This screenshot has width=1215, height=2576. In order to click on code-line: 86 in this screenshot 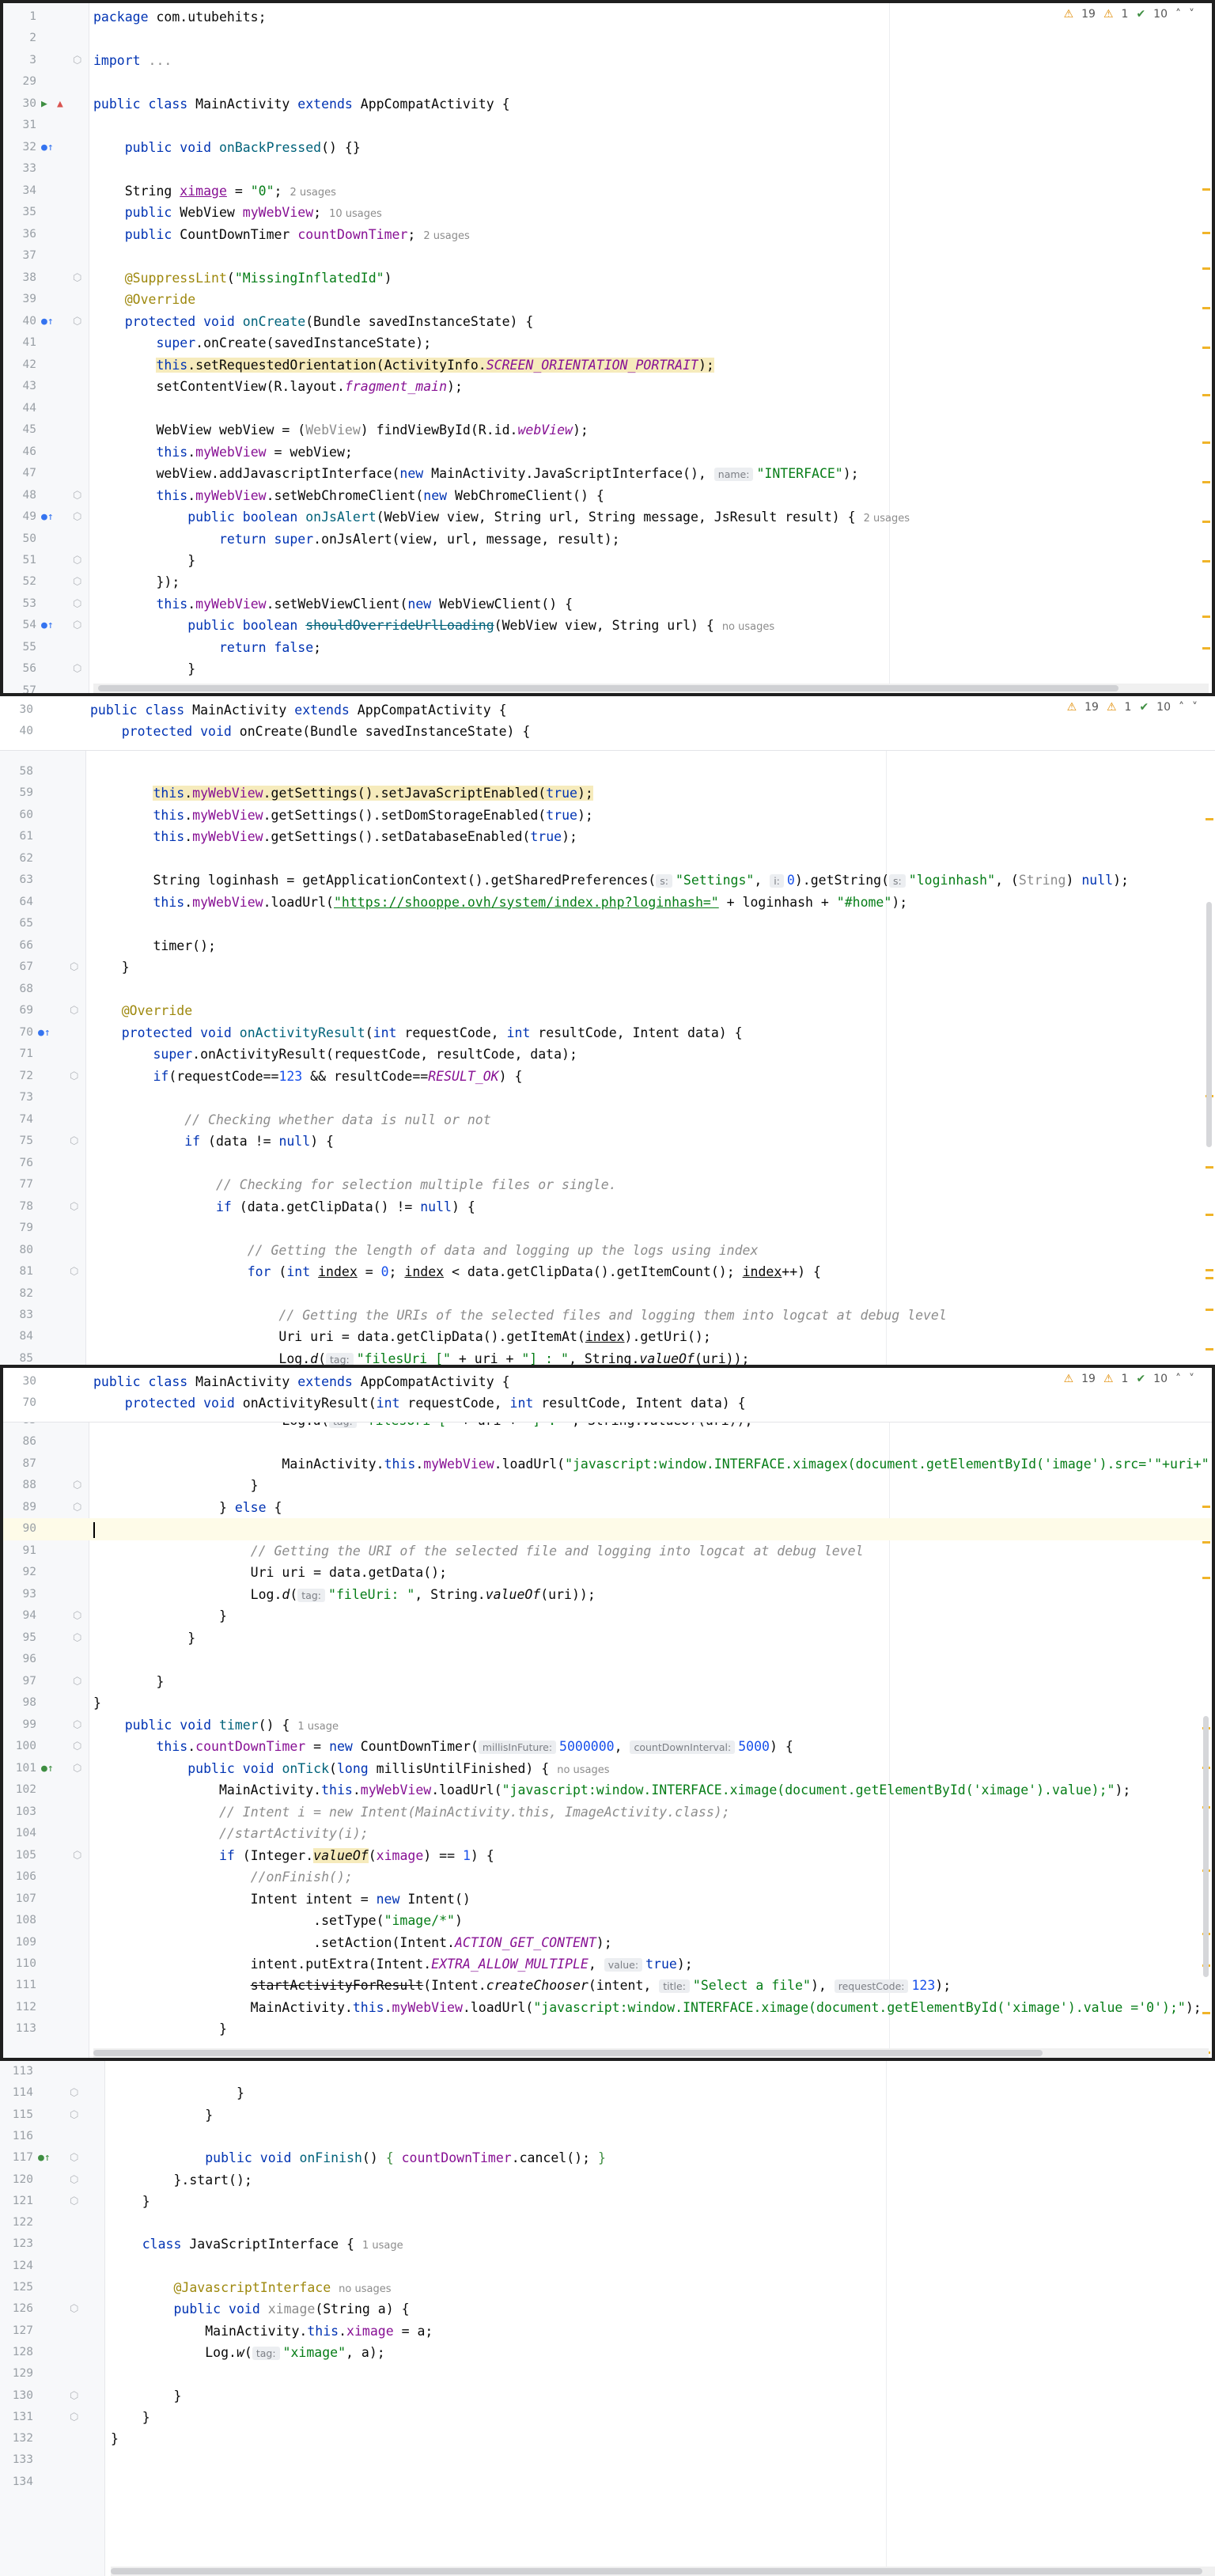, I will do `click(607, 1442)`.